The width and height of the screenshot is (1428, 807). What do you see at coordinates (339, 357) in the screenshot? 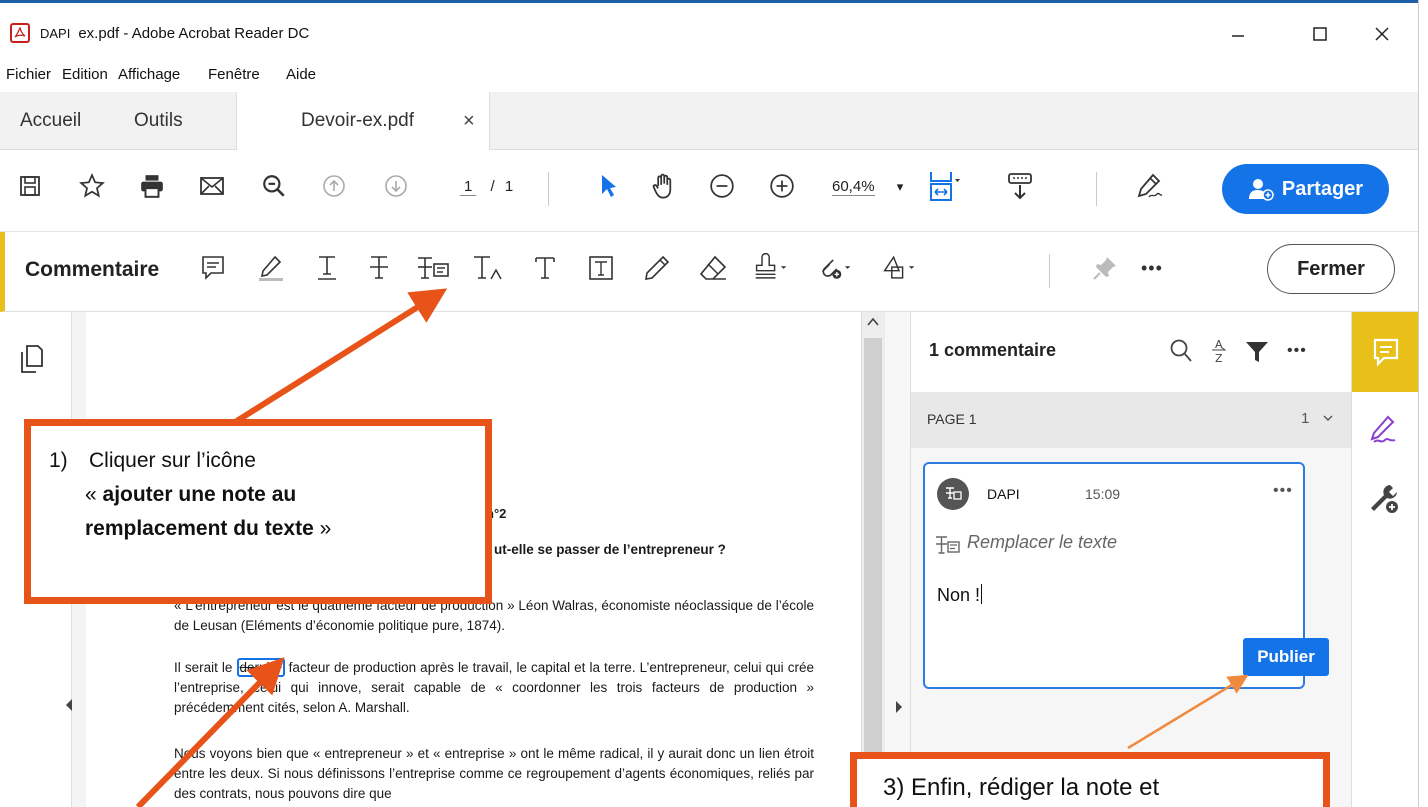
I see `arrow-to-replace-icon` at bounding box center [339, 357].